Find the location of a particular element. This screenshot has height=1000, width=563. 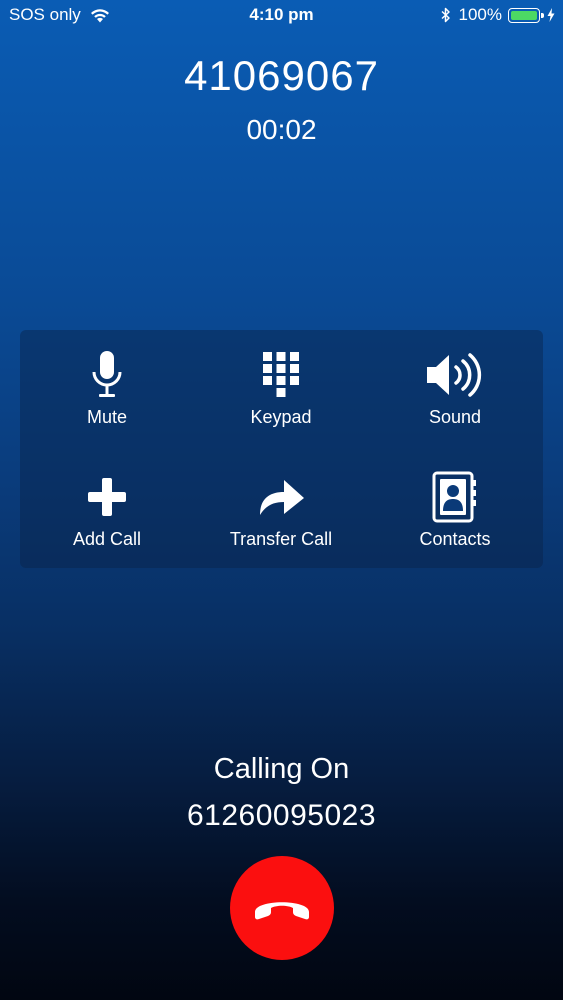

mute-button: Mute is located at coordinates (107, 387).